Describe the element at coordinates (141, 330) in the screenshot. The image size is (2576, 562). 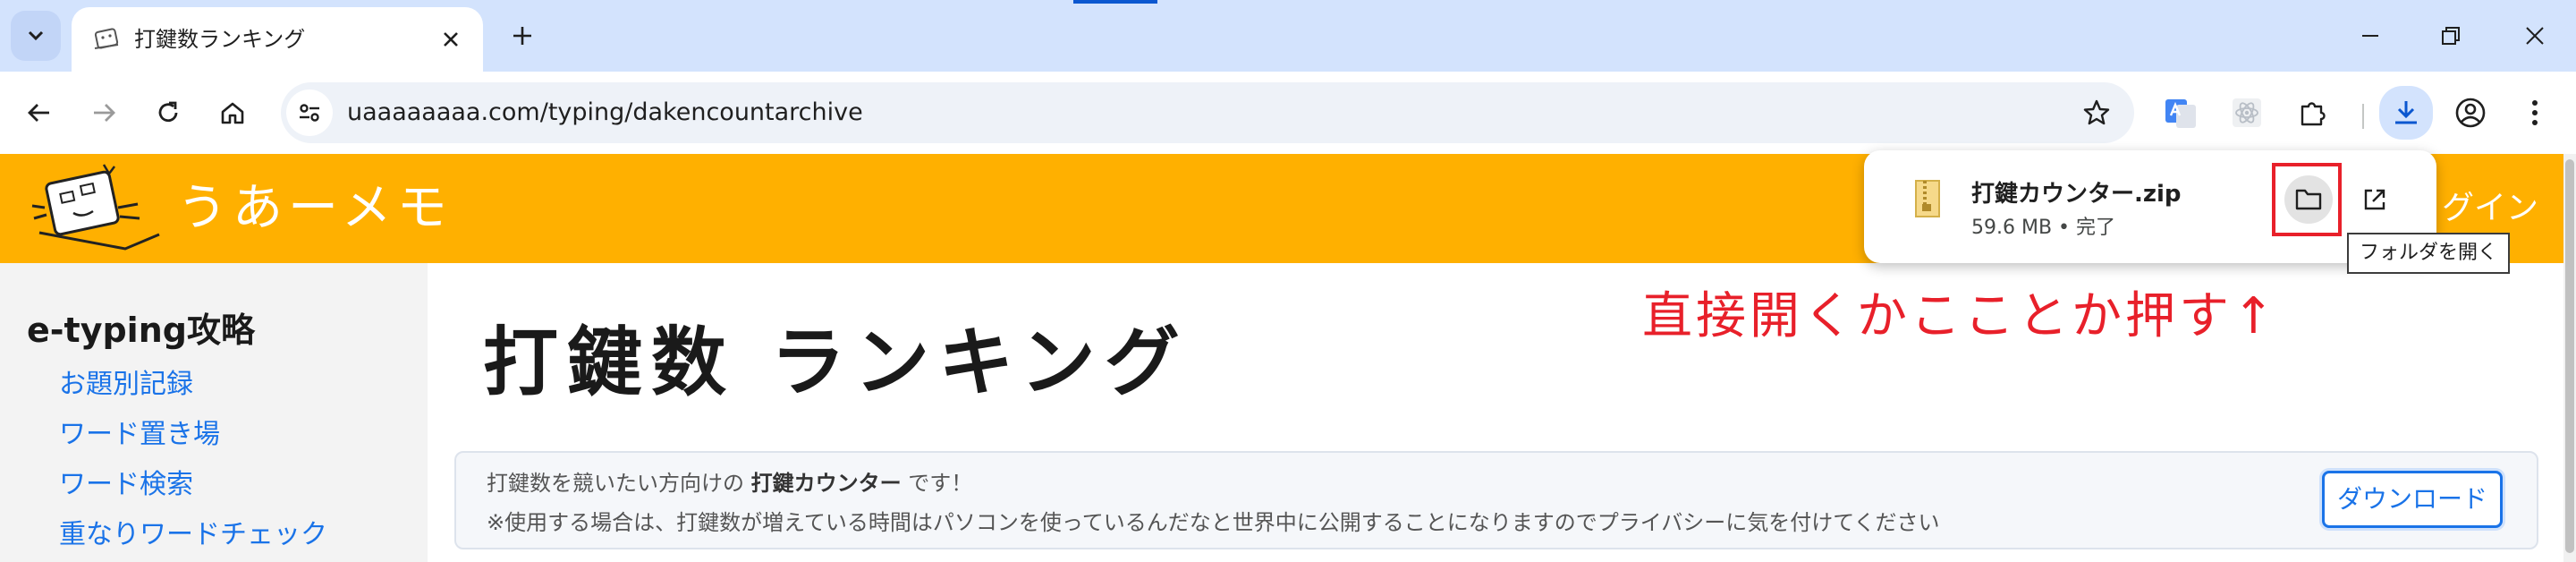
I see `sidebar-heading: e-typing攻略` at that location.